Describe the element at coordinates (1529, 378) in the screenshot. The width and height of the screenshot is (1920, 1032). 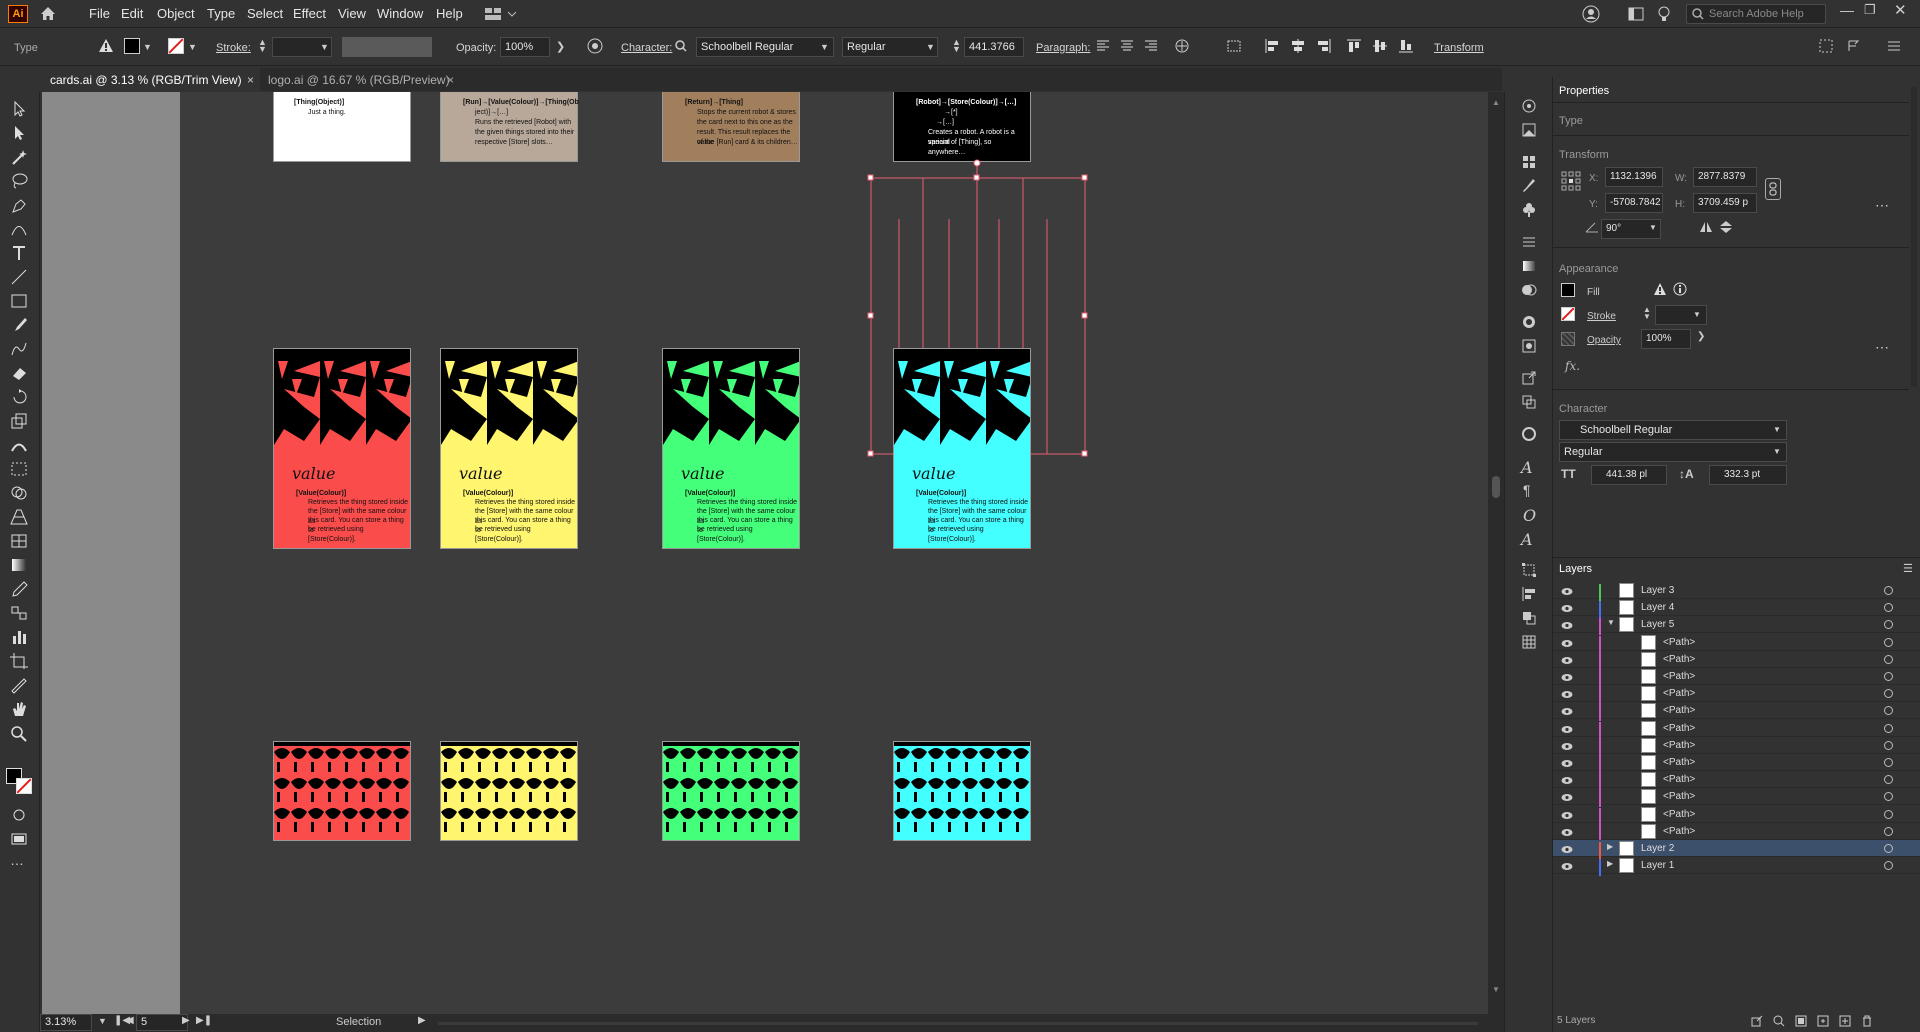
I see `export-icon` at that location.